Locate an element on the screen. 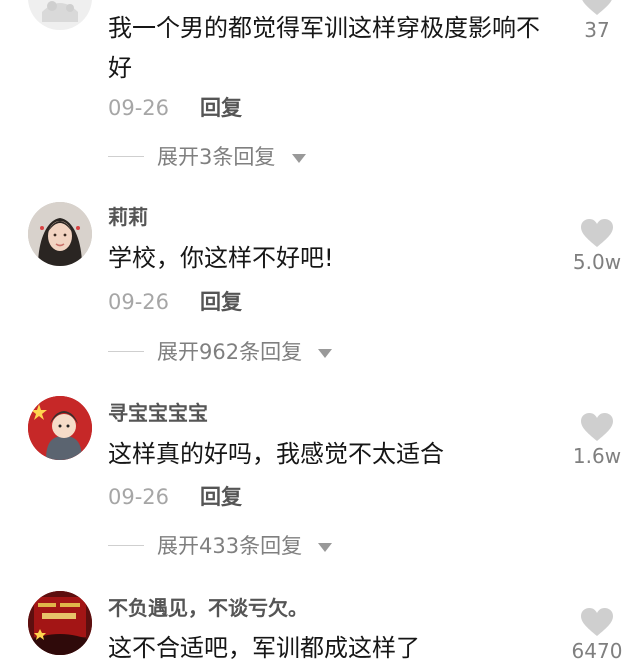  like-count: 1.6w is located at coordinates (597, 456).